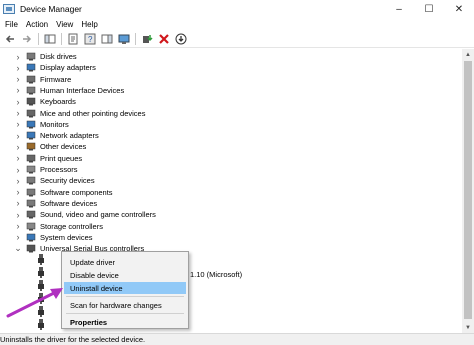  Describe the element at coordinates (107, 39) in the screenshot. I see `action-pane-button` at that location.